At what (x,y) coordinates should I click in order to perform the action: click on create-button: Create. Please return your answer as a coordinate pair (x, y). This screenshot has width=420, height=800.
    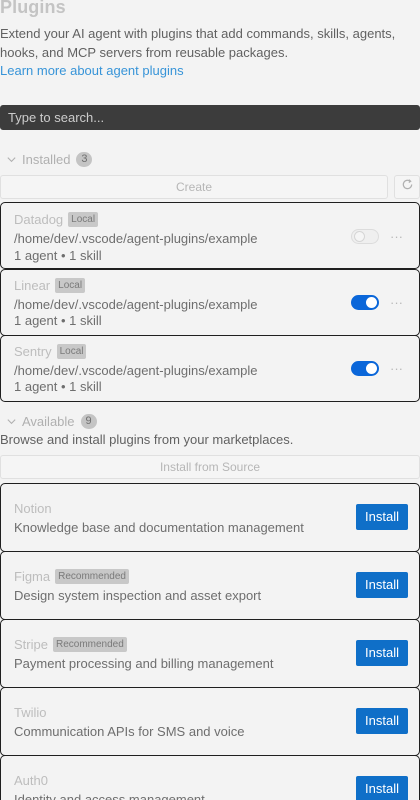
    Looking at the image, I should click on (194, 187).